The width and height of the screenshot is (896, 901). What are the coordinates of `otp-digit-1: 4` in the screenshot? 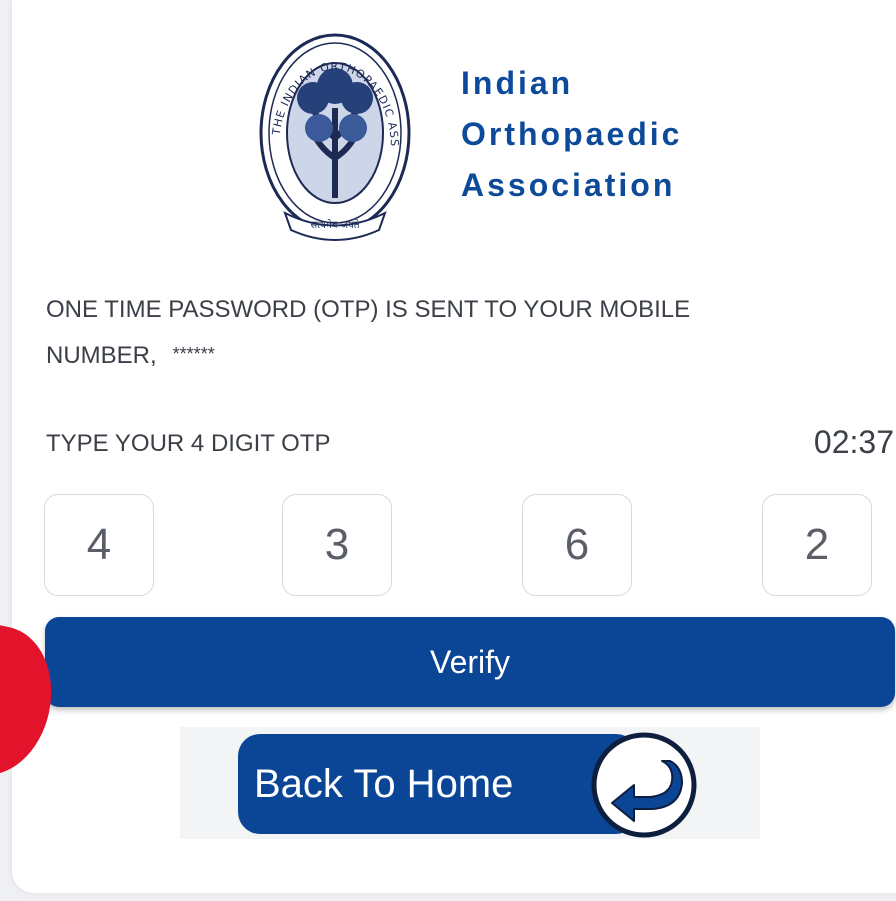 It's located at (99, 545).